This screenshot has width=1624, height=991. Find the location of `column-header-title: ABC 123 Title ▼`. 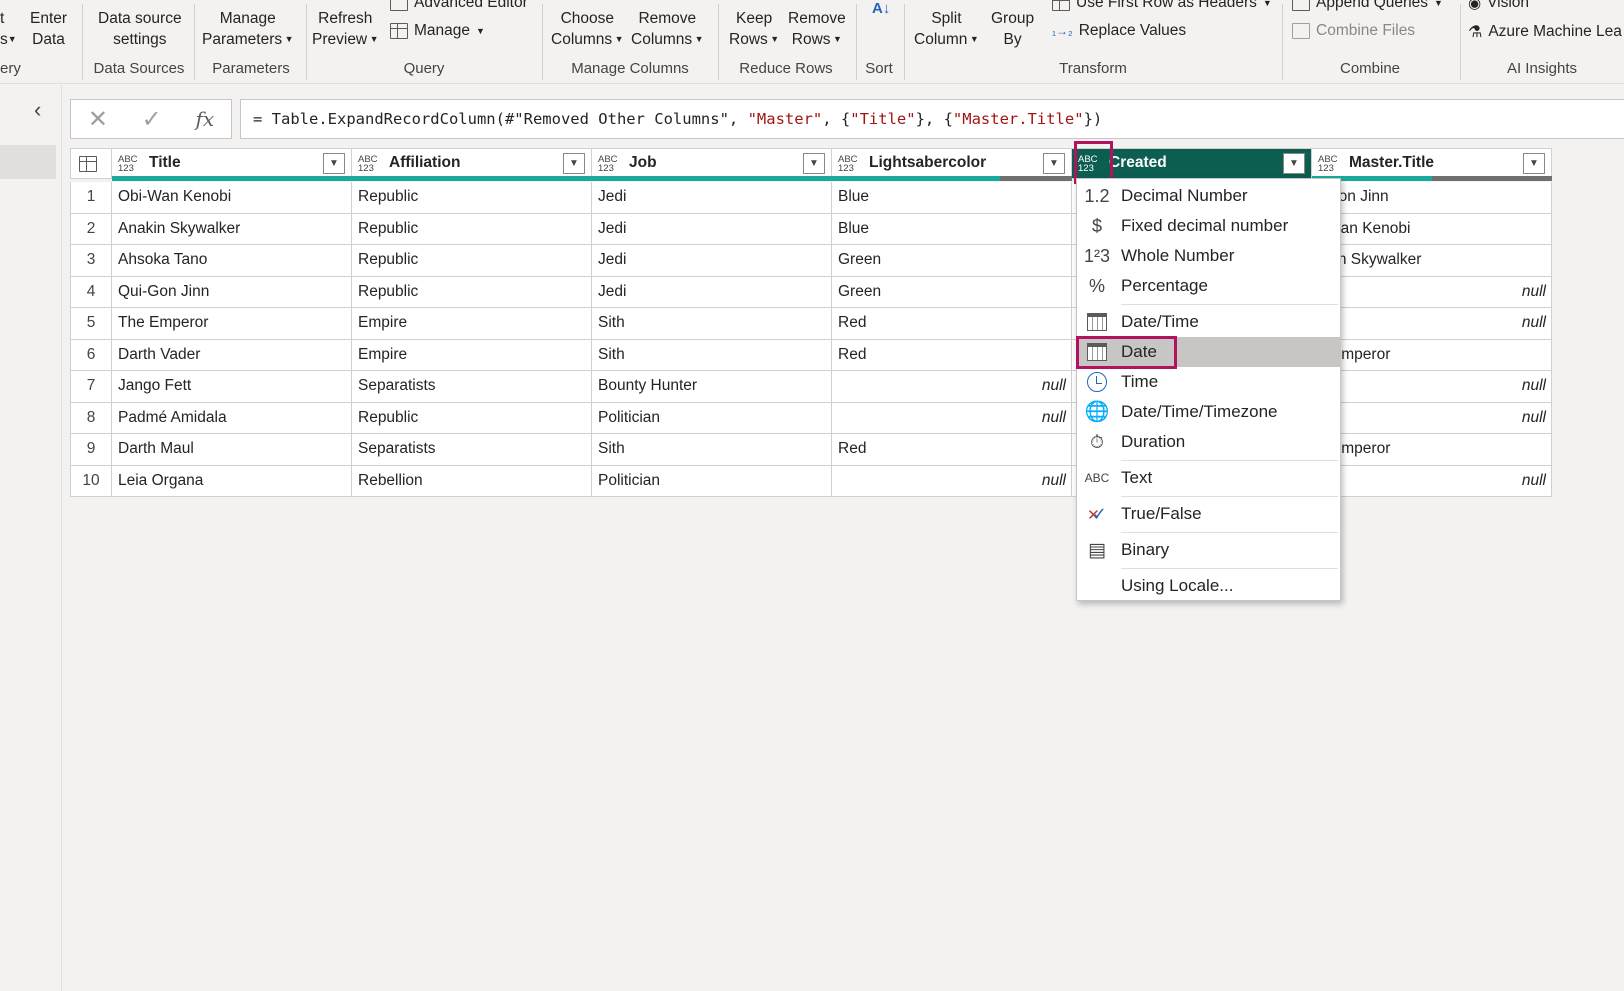

column-header-title: ABC 123 Title ▼ is located at coordinates (232, 164).